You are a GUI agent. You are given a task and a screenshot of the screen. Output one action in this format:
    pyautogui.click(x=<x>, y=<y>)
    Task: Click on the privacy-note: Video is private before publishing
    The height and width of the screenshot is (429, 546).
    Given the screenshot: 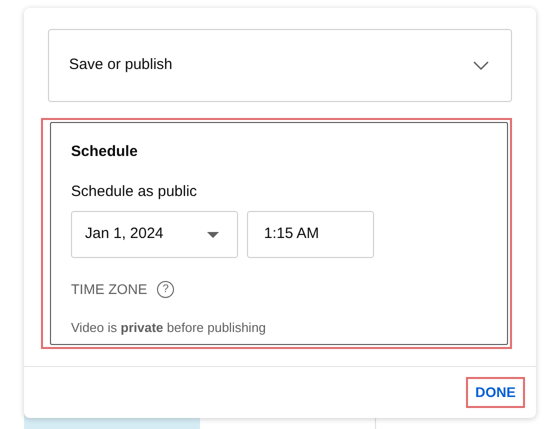 What is the action you would take?
    pyautogui.click(x=169, y=328)
    